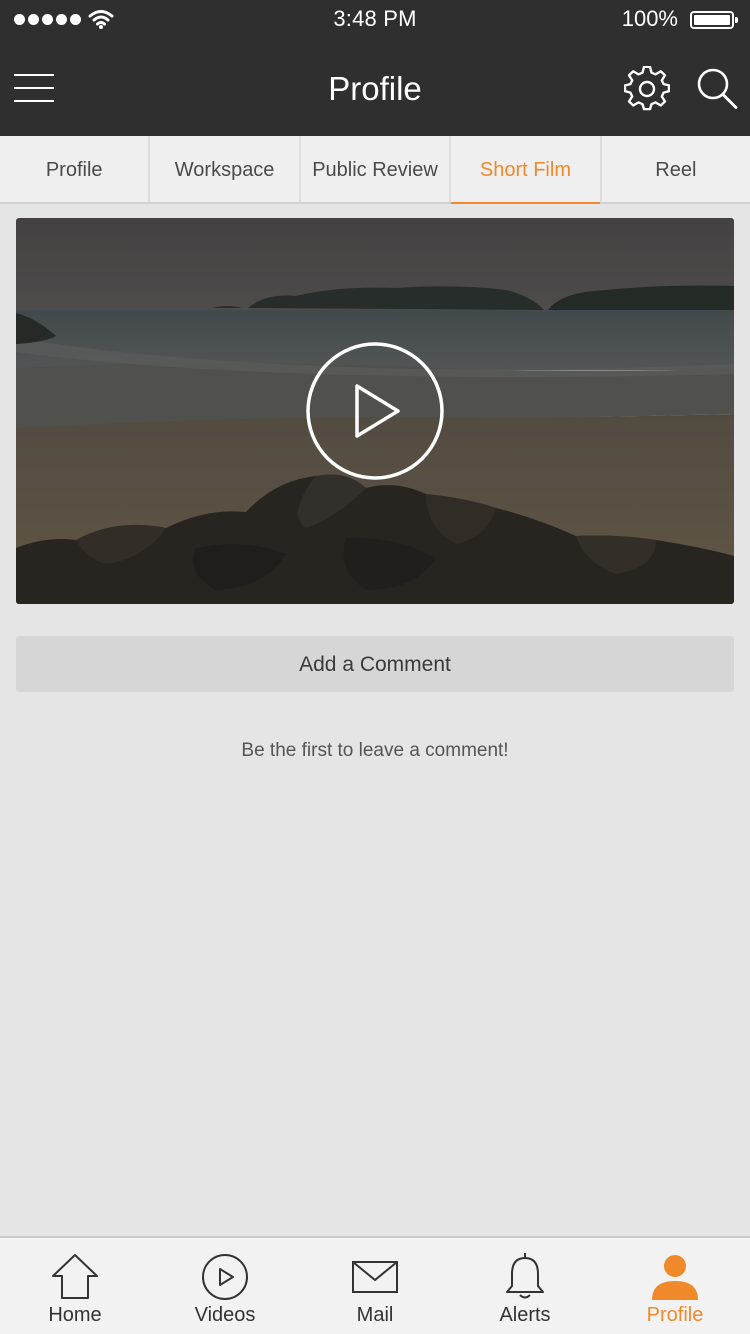 This screenshot has height=1334, width=750. I want to click on tab-workspace: Workspace, so click(225, 169).